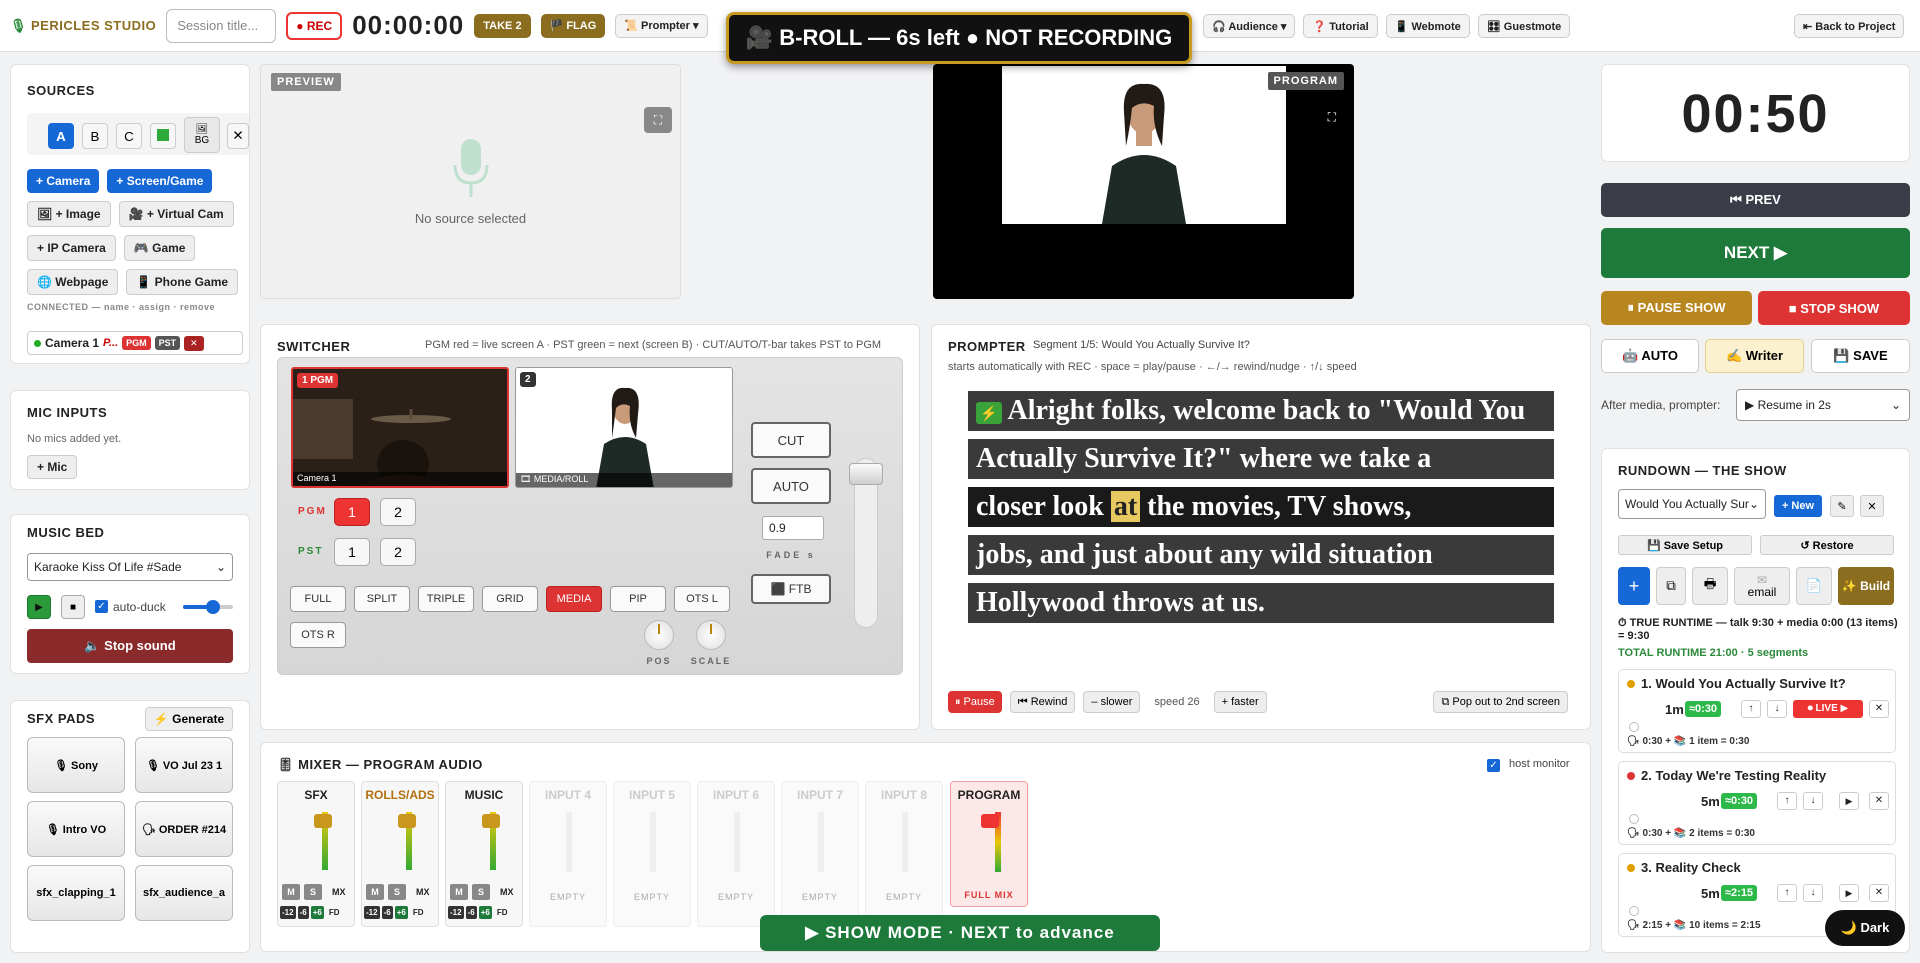  What do you see at coordinates (1823, 405) in the screenshot?
I see `after-media-select: ▶ Resume in 2s ⌄` at bounding box center [1823, 405].